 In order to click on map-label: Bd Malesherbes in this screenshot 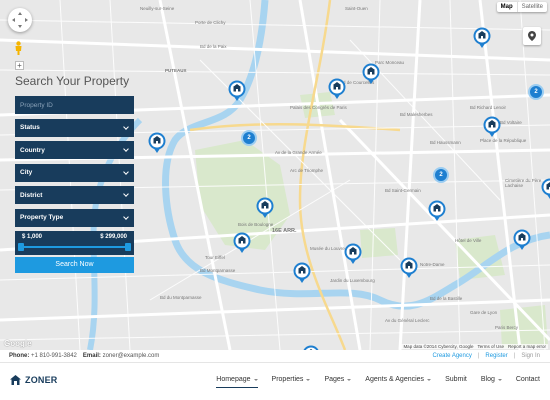, I will do `click(416, 114)`.